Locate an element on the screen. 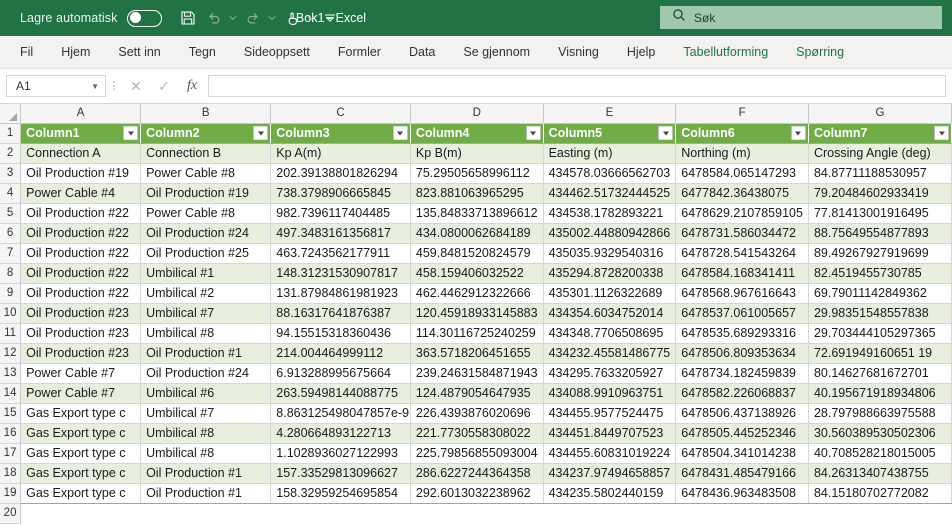 The width and height of the screenshot is (952, 525). grid-cell: 135.84833713896612 is located at coordinates (477, 213).